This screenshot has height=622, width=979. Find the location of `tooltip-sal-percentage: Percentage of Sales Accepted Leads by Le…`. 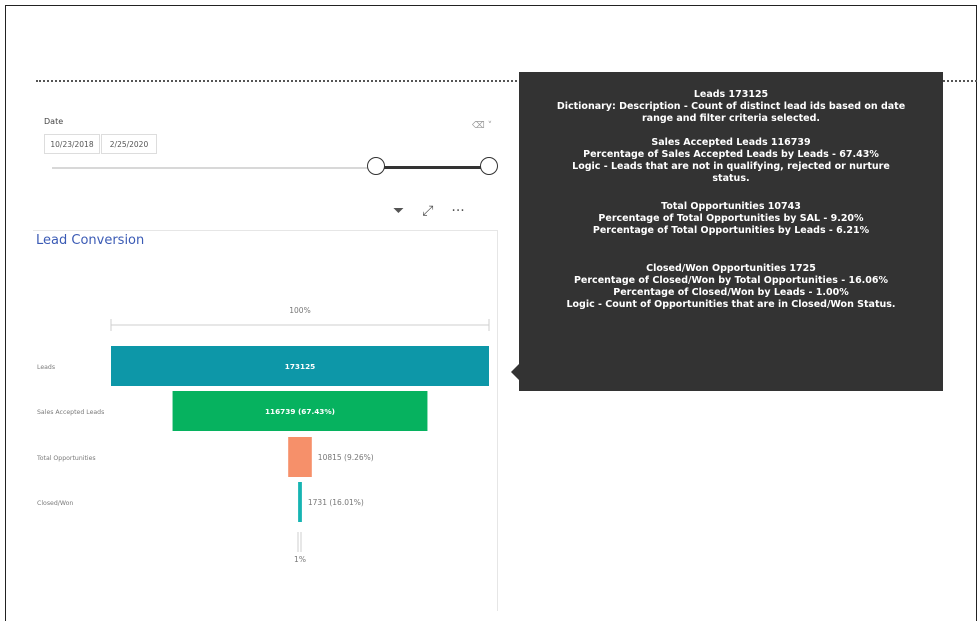

tooltip-sal-percentage: Percentage of Sales Accepted Leads by Le… is located at coordinates (731, 154).